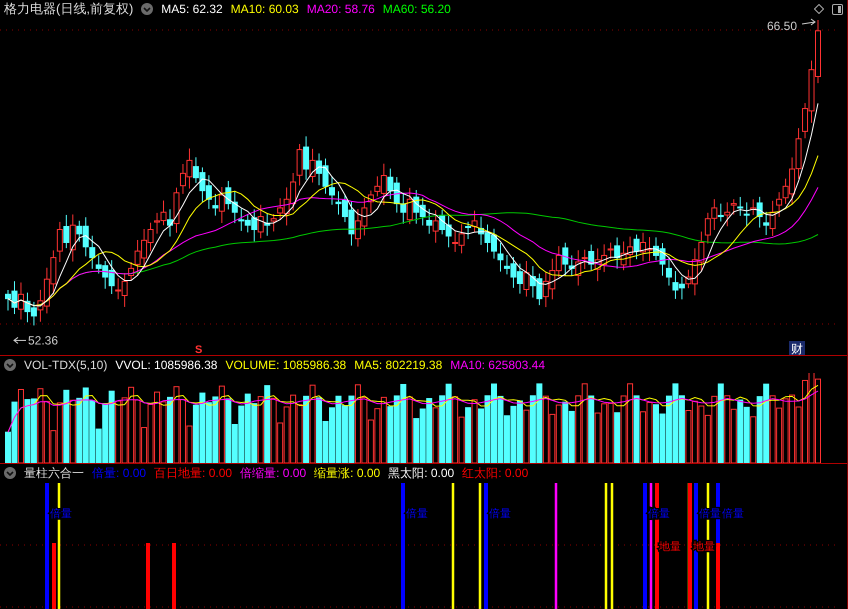 The width and height of the screenshot is (848, 609). I want to click on high-price-label: 66.50, so click(782, 26).